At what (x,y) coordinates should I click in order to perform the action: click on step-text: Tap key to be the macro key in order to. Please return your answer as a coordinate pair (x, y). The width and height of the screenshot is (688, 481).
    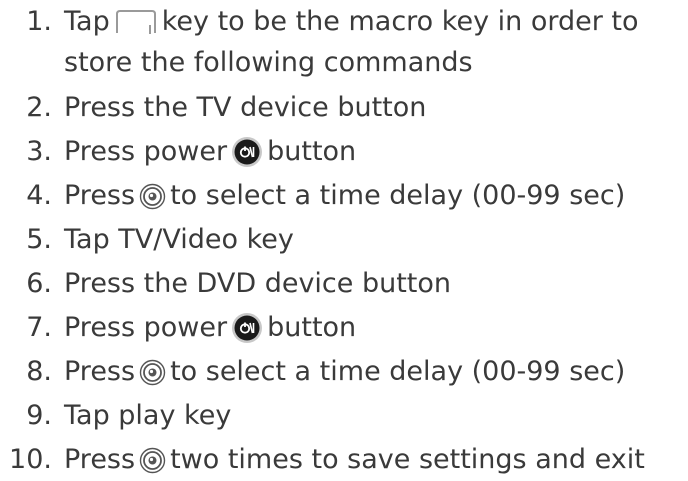
    Looking at the image, I should click on (351, 22).